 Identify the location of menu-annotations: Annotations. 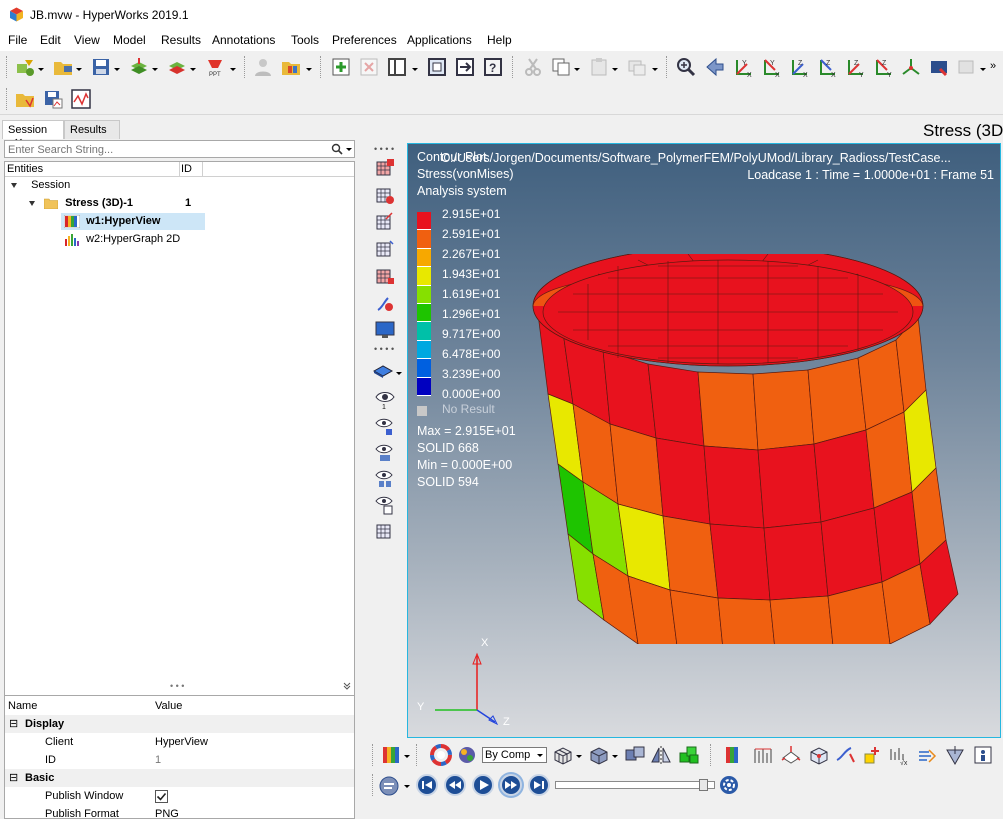
(243, 40).